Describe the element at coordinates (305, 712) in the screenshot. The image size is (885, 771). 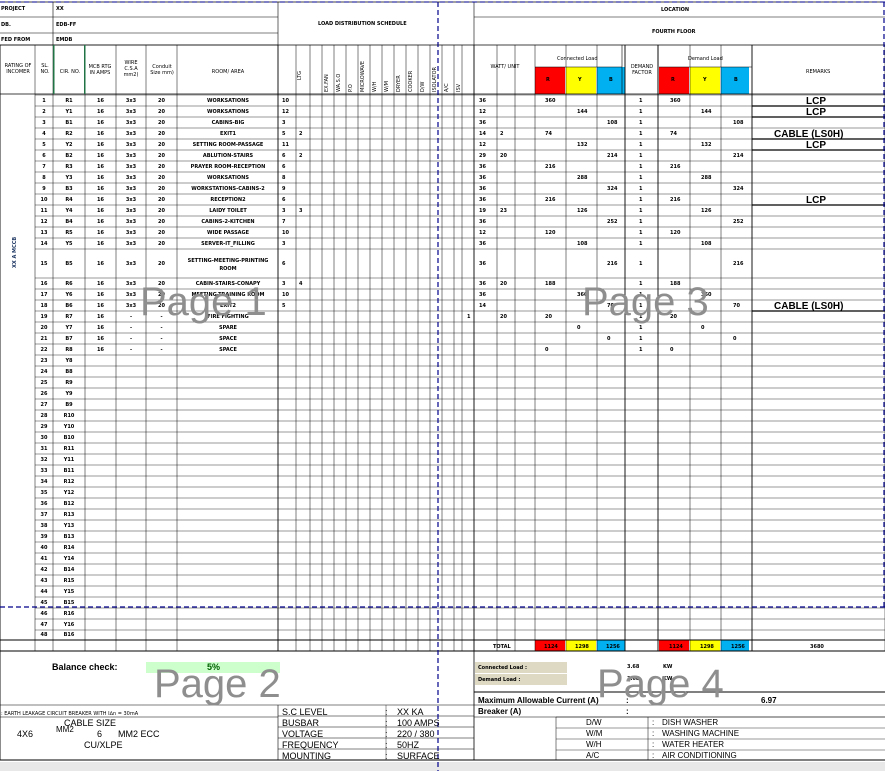
I see `sc-label: S.C LEVEL` at that location.